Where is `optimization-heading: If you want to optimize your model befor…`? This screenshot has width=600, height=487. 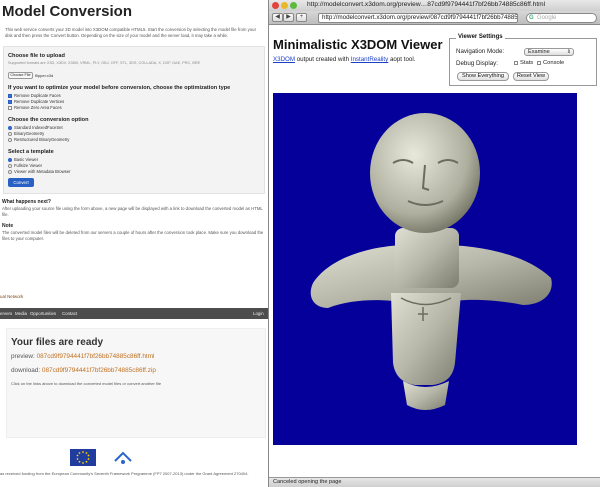
optimization-heading: If you want to optimize your model befor… is located at coordinates (119, 88).